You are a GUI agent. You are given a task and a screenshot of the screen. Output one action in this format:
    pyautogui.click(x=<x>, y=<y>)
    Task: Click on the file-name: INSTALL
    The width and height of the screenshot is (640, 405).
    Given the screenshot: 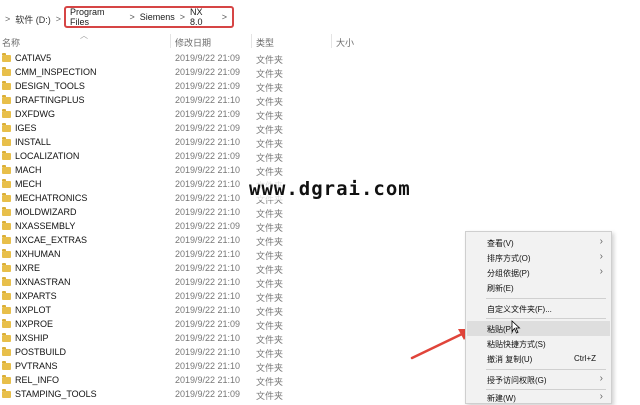 What is the action you would take?
    pyautogui.click(x=33, y=142)
    